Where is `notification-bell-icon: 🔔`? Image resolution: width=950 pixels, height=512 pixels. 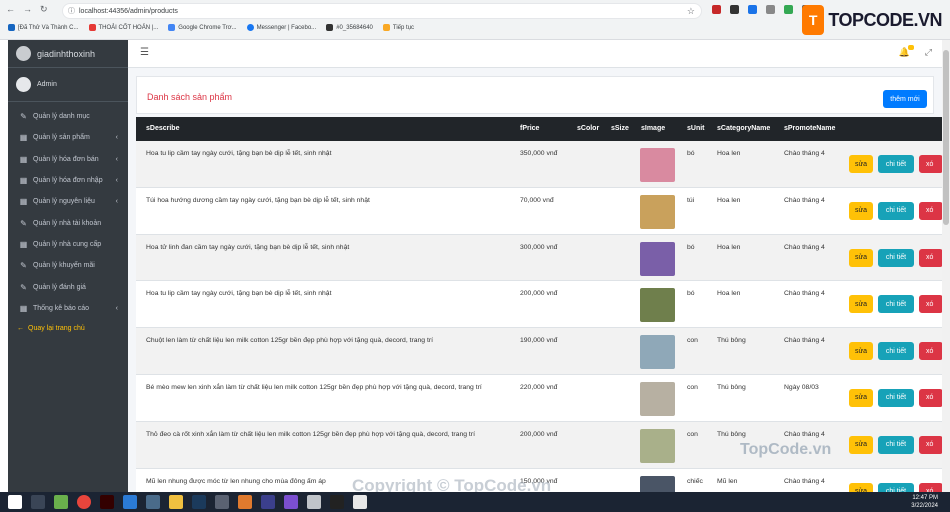 notification-bell-icon: 🔔 is located at coordinates (906, 51).